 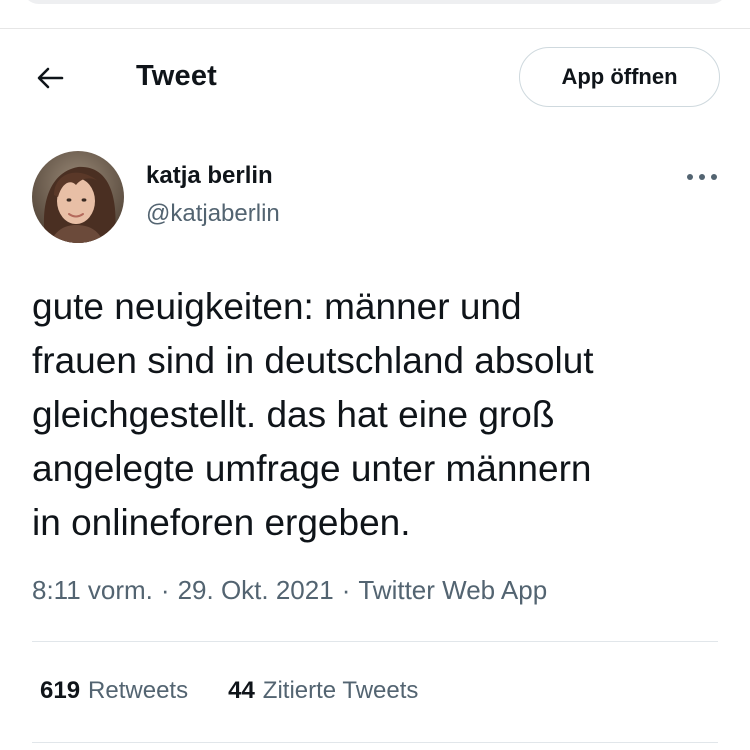 I want to click on profile-photo, so click(x=78, y=197).